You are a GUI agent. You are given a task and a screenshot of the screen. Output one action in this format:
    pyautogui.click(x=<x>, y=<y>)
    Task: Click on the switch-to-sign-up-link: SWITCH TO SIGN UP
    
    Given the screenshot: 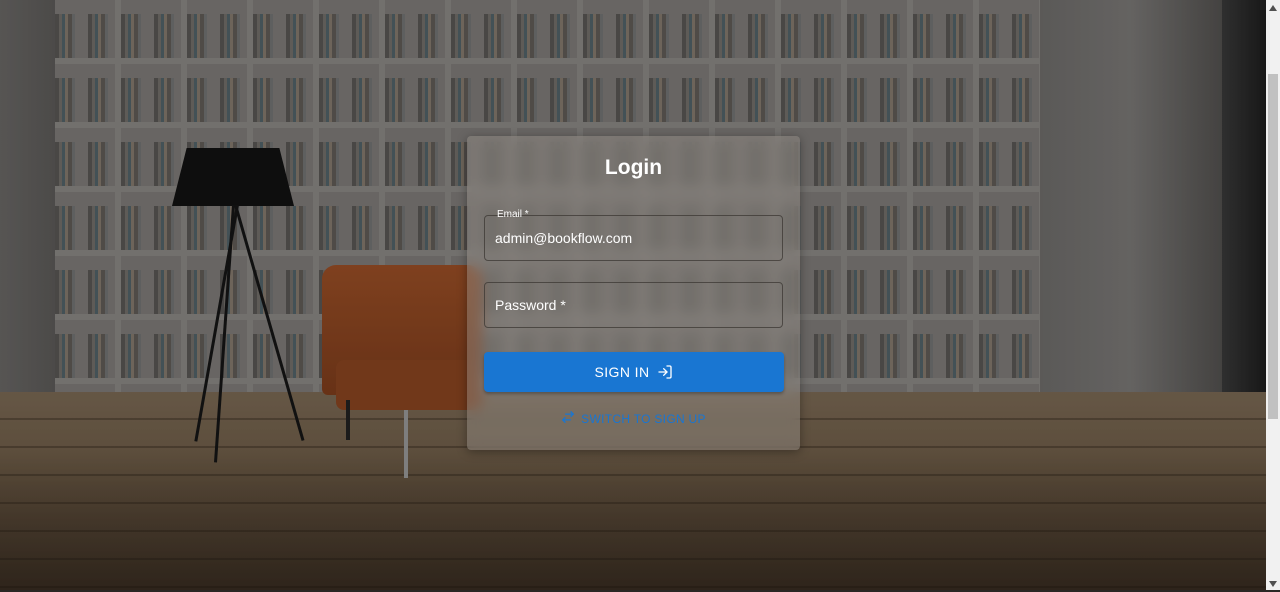 What is the action you would take?
    pyautogui.click(x=633, y=418)
    